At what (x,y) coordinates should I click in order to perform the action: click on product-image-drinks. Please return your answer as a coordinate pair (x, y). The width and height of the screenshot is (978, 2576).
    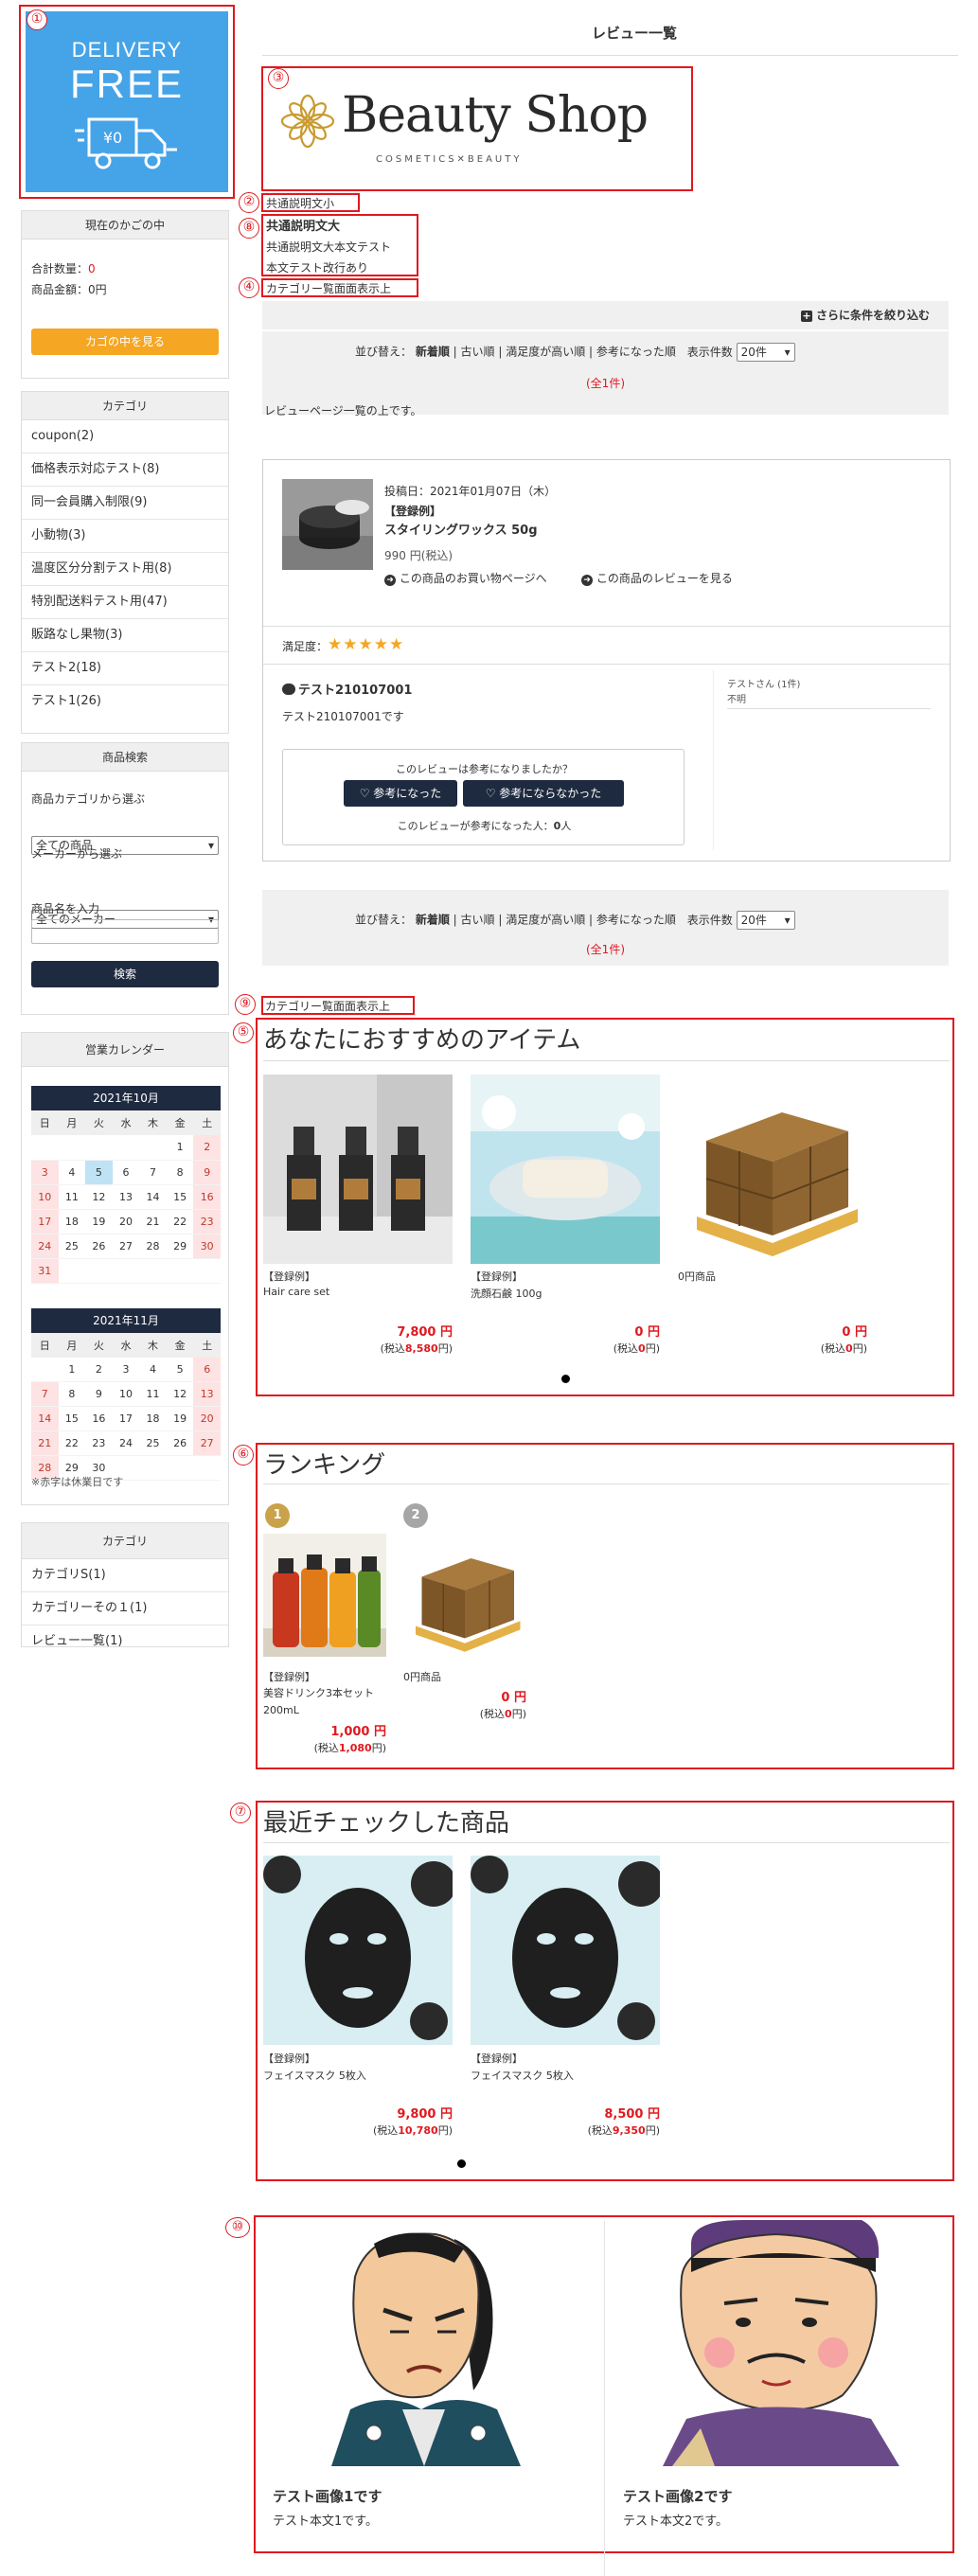
    Looking at the image, I should click on (324, 1596).